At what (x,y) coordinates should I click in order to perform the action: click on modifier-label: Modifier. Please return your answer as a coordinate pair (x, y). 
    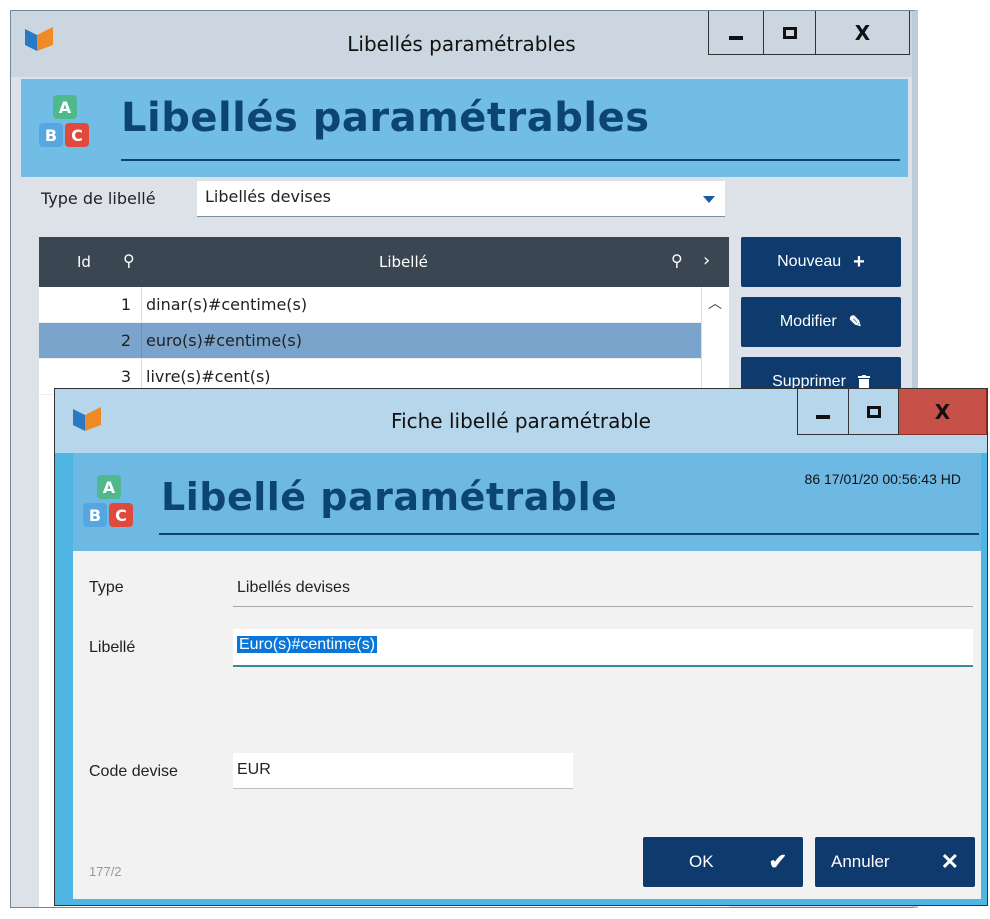
    Looking at the image, I should click on (808, 321).